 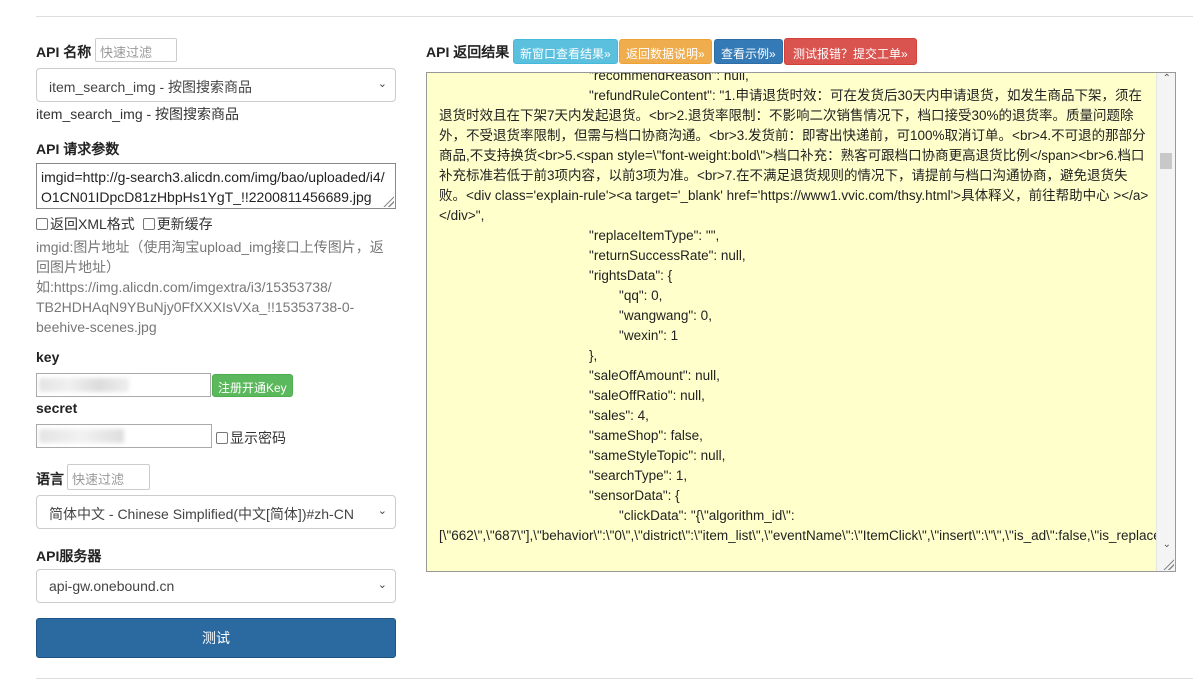 I want to click on data-description-button: 返回数据说明», so click(x=665, y=51).